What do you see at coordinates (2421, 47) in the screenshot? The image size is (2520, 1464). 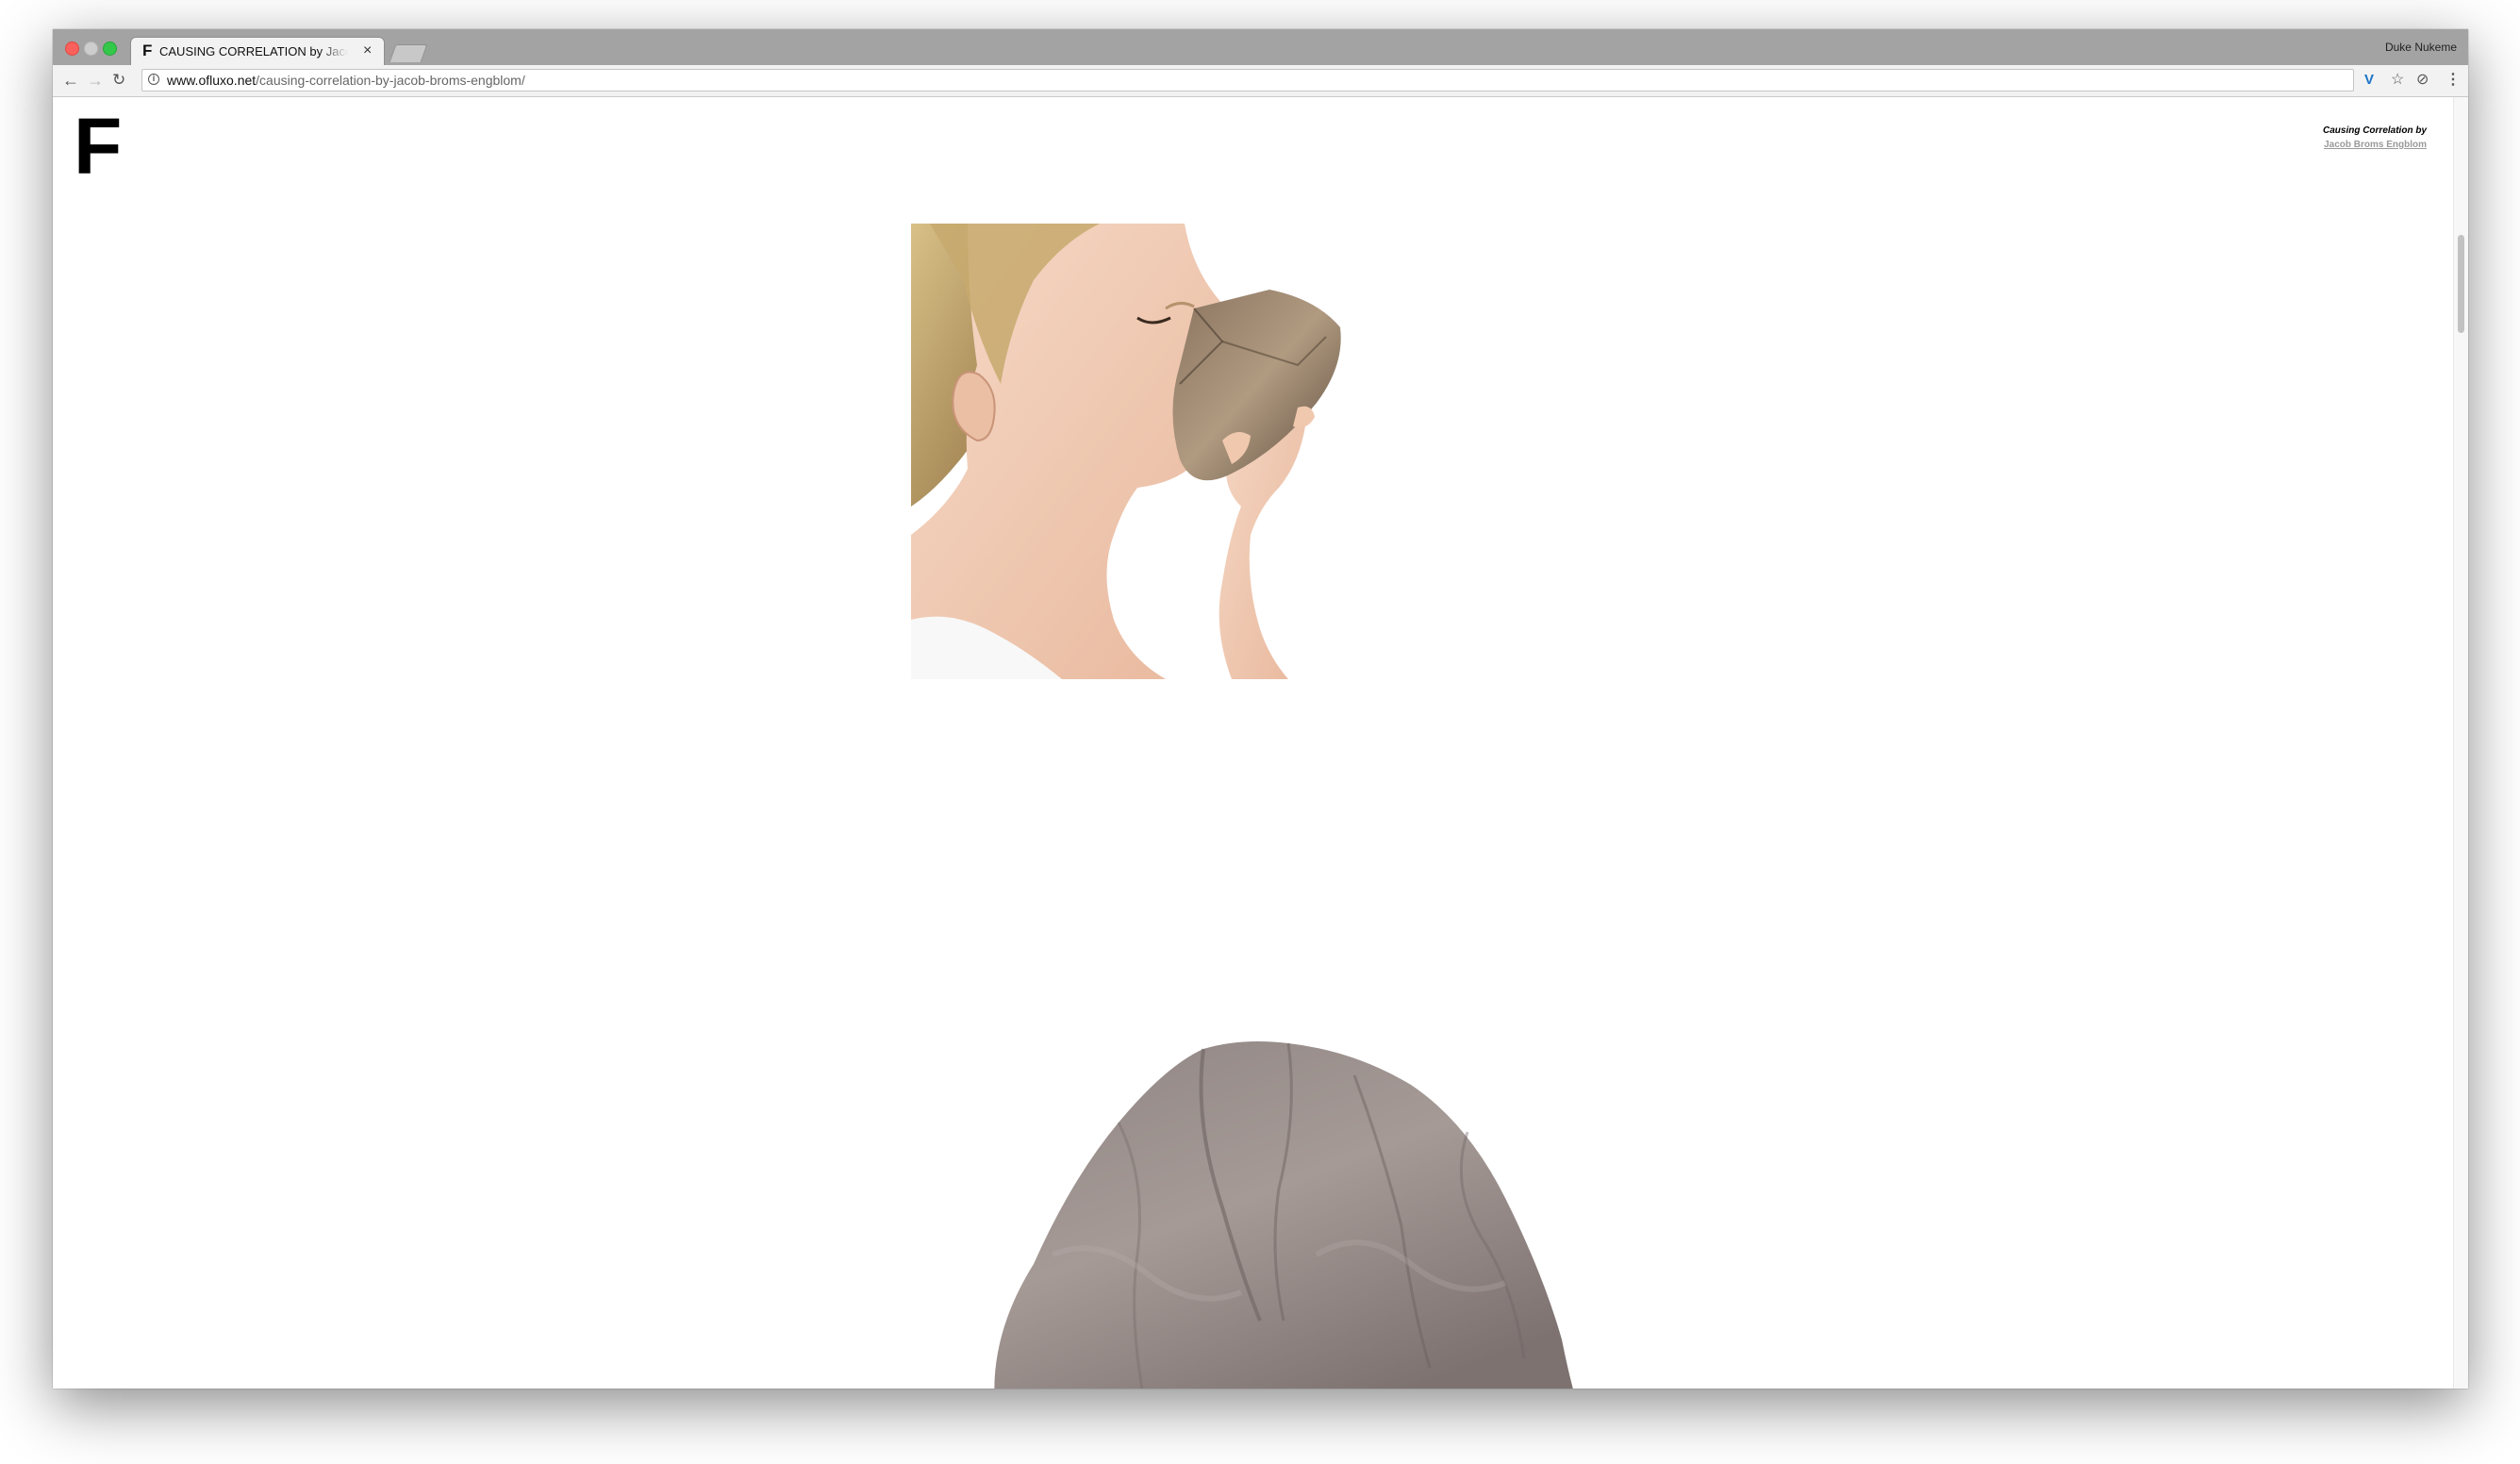 I see `profile-name: Duke Nukeme` at bounding box center [2421, 47].